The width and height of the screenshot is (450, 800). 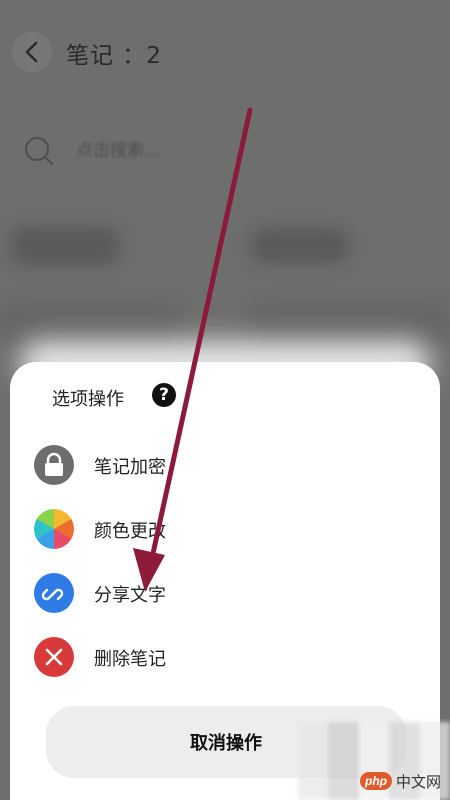 What do you see at coordinates (88, 399) in the screenshot?
I see `sheet-title: 选项操作` at bounding box center [88, 399].